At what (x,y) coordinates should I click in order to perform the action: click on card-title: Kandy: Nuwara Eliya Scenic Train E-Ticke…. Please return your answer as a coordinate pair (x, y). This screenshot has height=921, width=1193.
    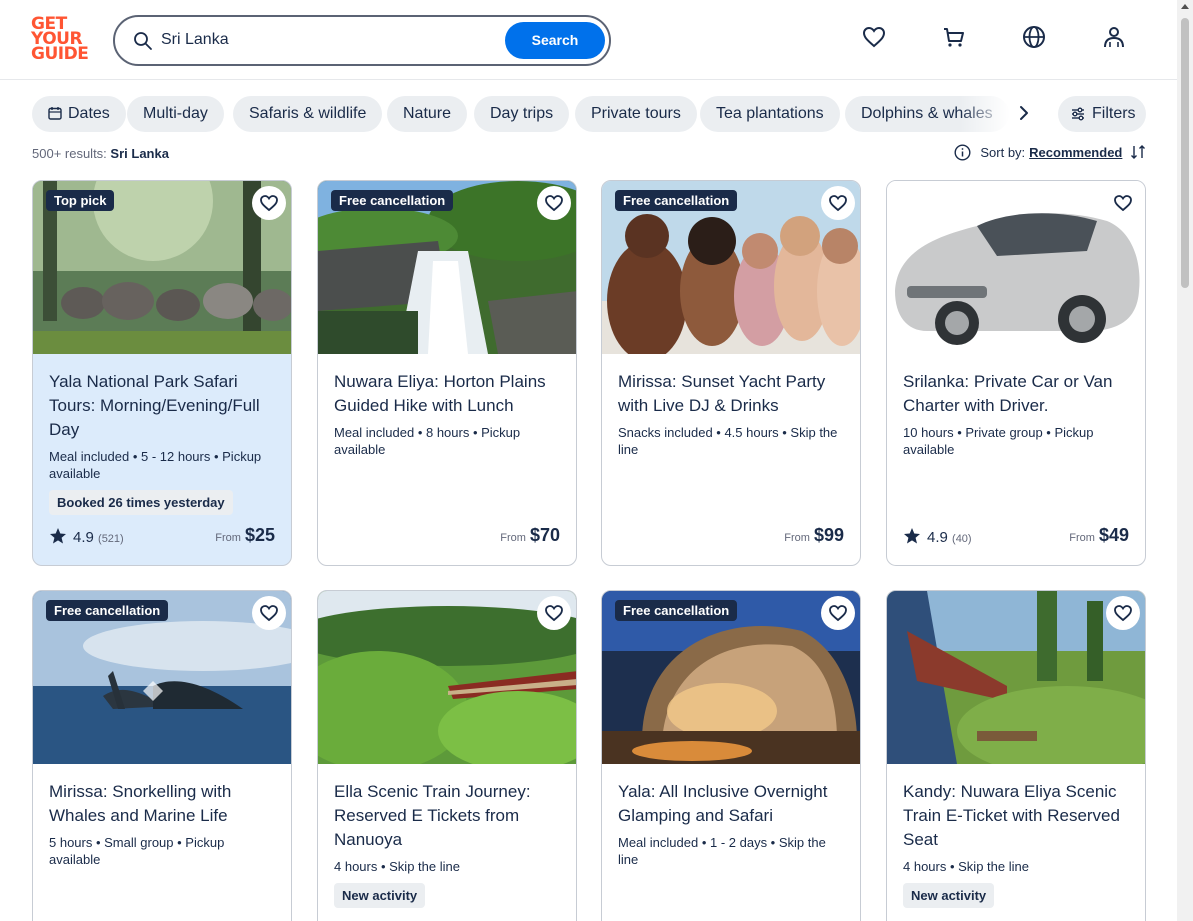
    Looking at the image, I should click on (1016, 816).